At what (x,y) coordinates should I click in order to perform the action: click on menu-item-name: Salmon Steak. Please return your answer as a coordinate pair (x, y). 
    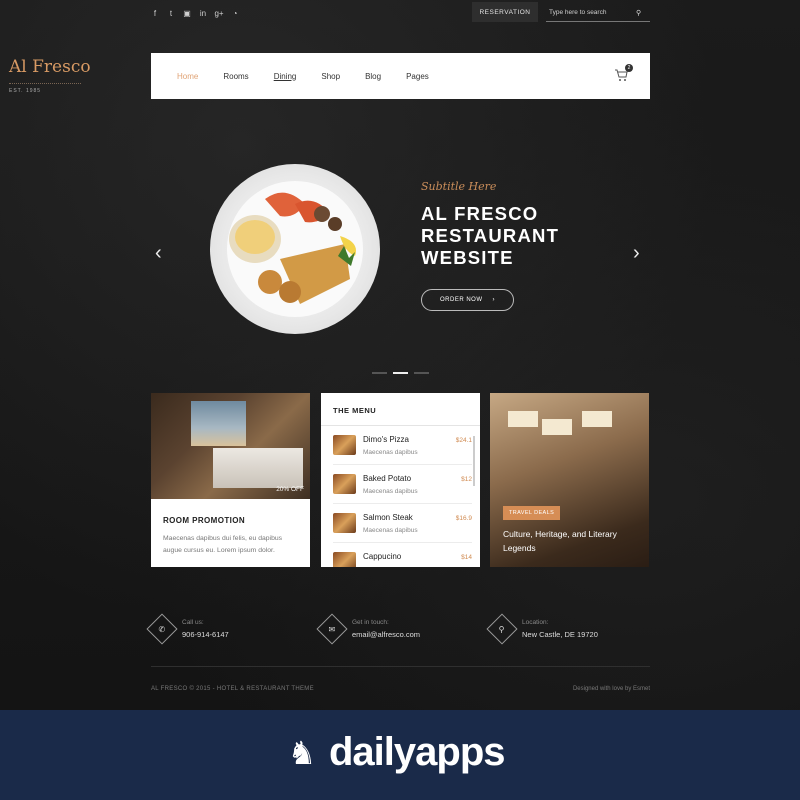
    Looking at the image, I should click on (388, 517).